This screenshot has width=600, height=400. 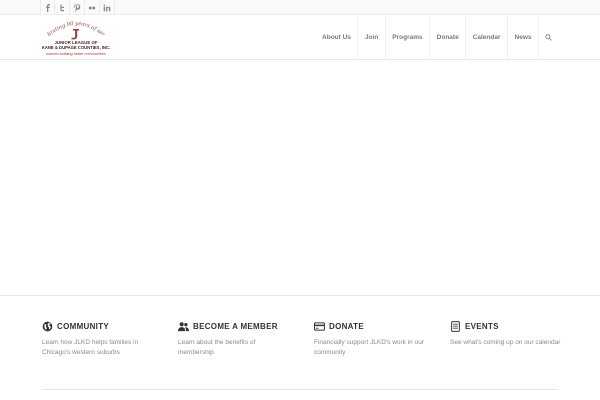 What do you see at coordinates (47, 326) in the screenshot?
I see `globe-icon` at bounding box center [47, 326].